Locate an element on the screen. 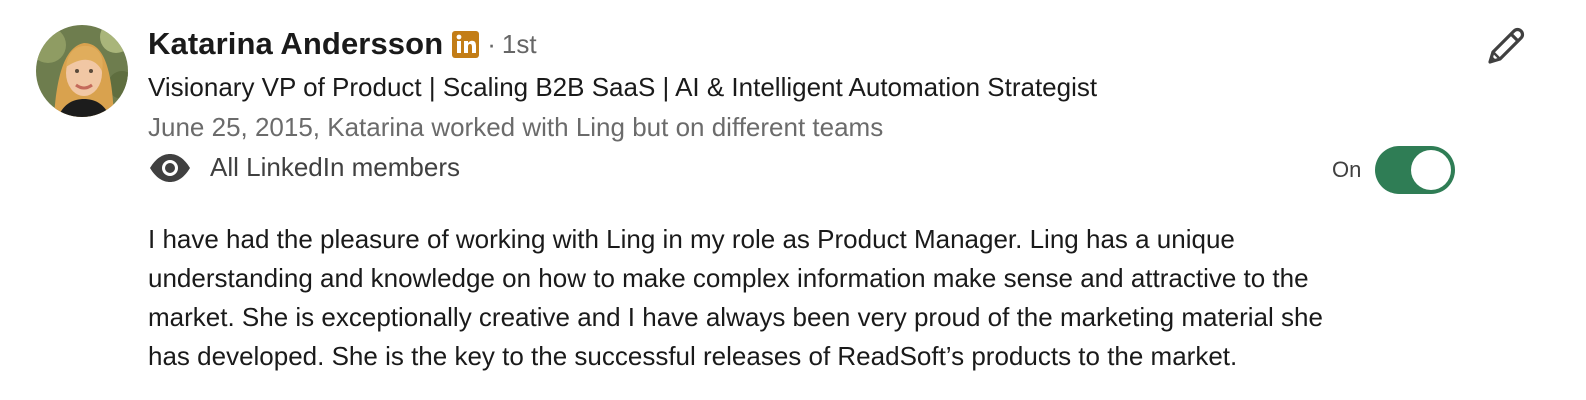 This screenshot has width=1586, height=400. visibility-toggle-group: On is located at coordinates (1394, 170).